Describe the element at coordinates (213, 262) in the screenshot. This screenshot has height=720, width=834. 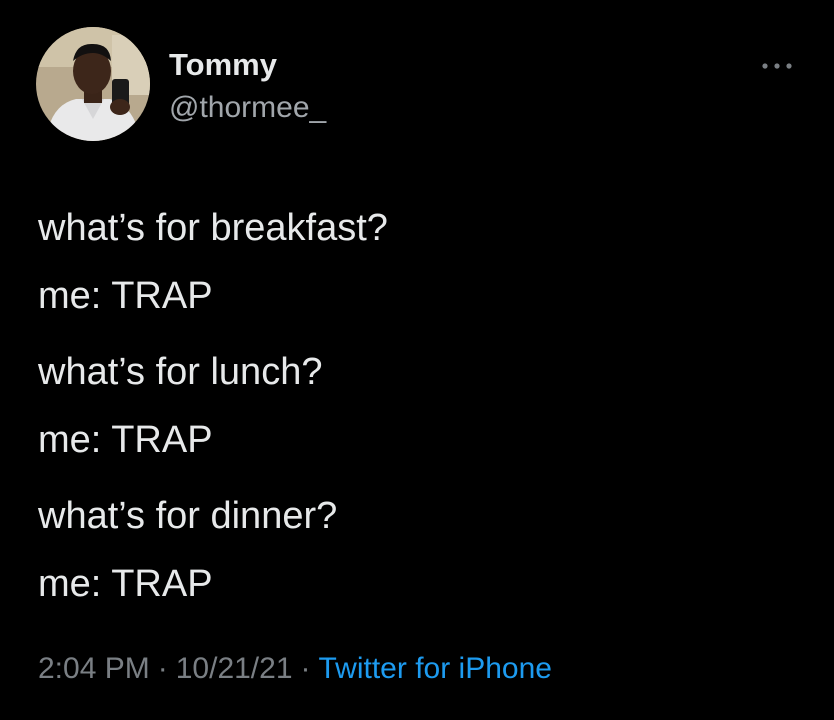
I see `tweet-paragraph: what’s for breakfast? me: TRAP` at that location.